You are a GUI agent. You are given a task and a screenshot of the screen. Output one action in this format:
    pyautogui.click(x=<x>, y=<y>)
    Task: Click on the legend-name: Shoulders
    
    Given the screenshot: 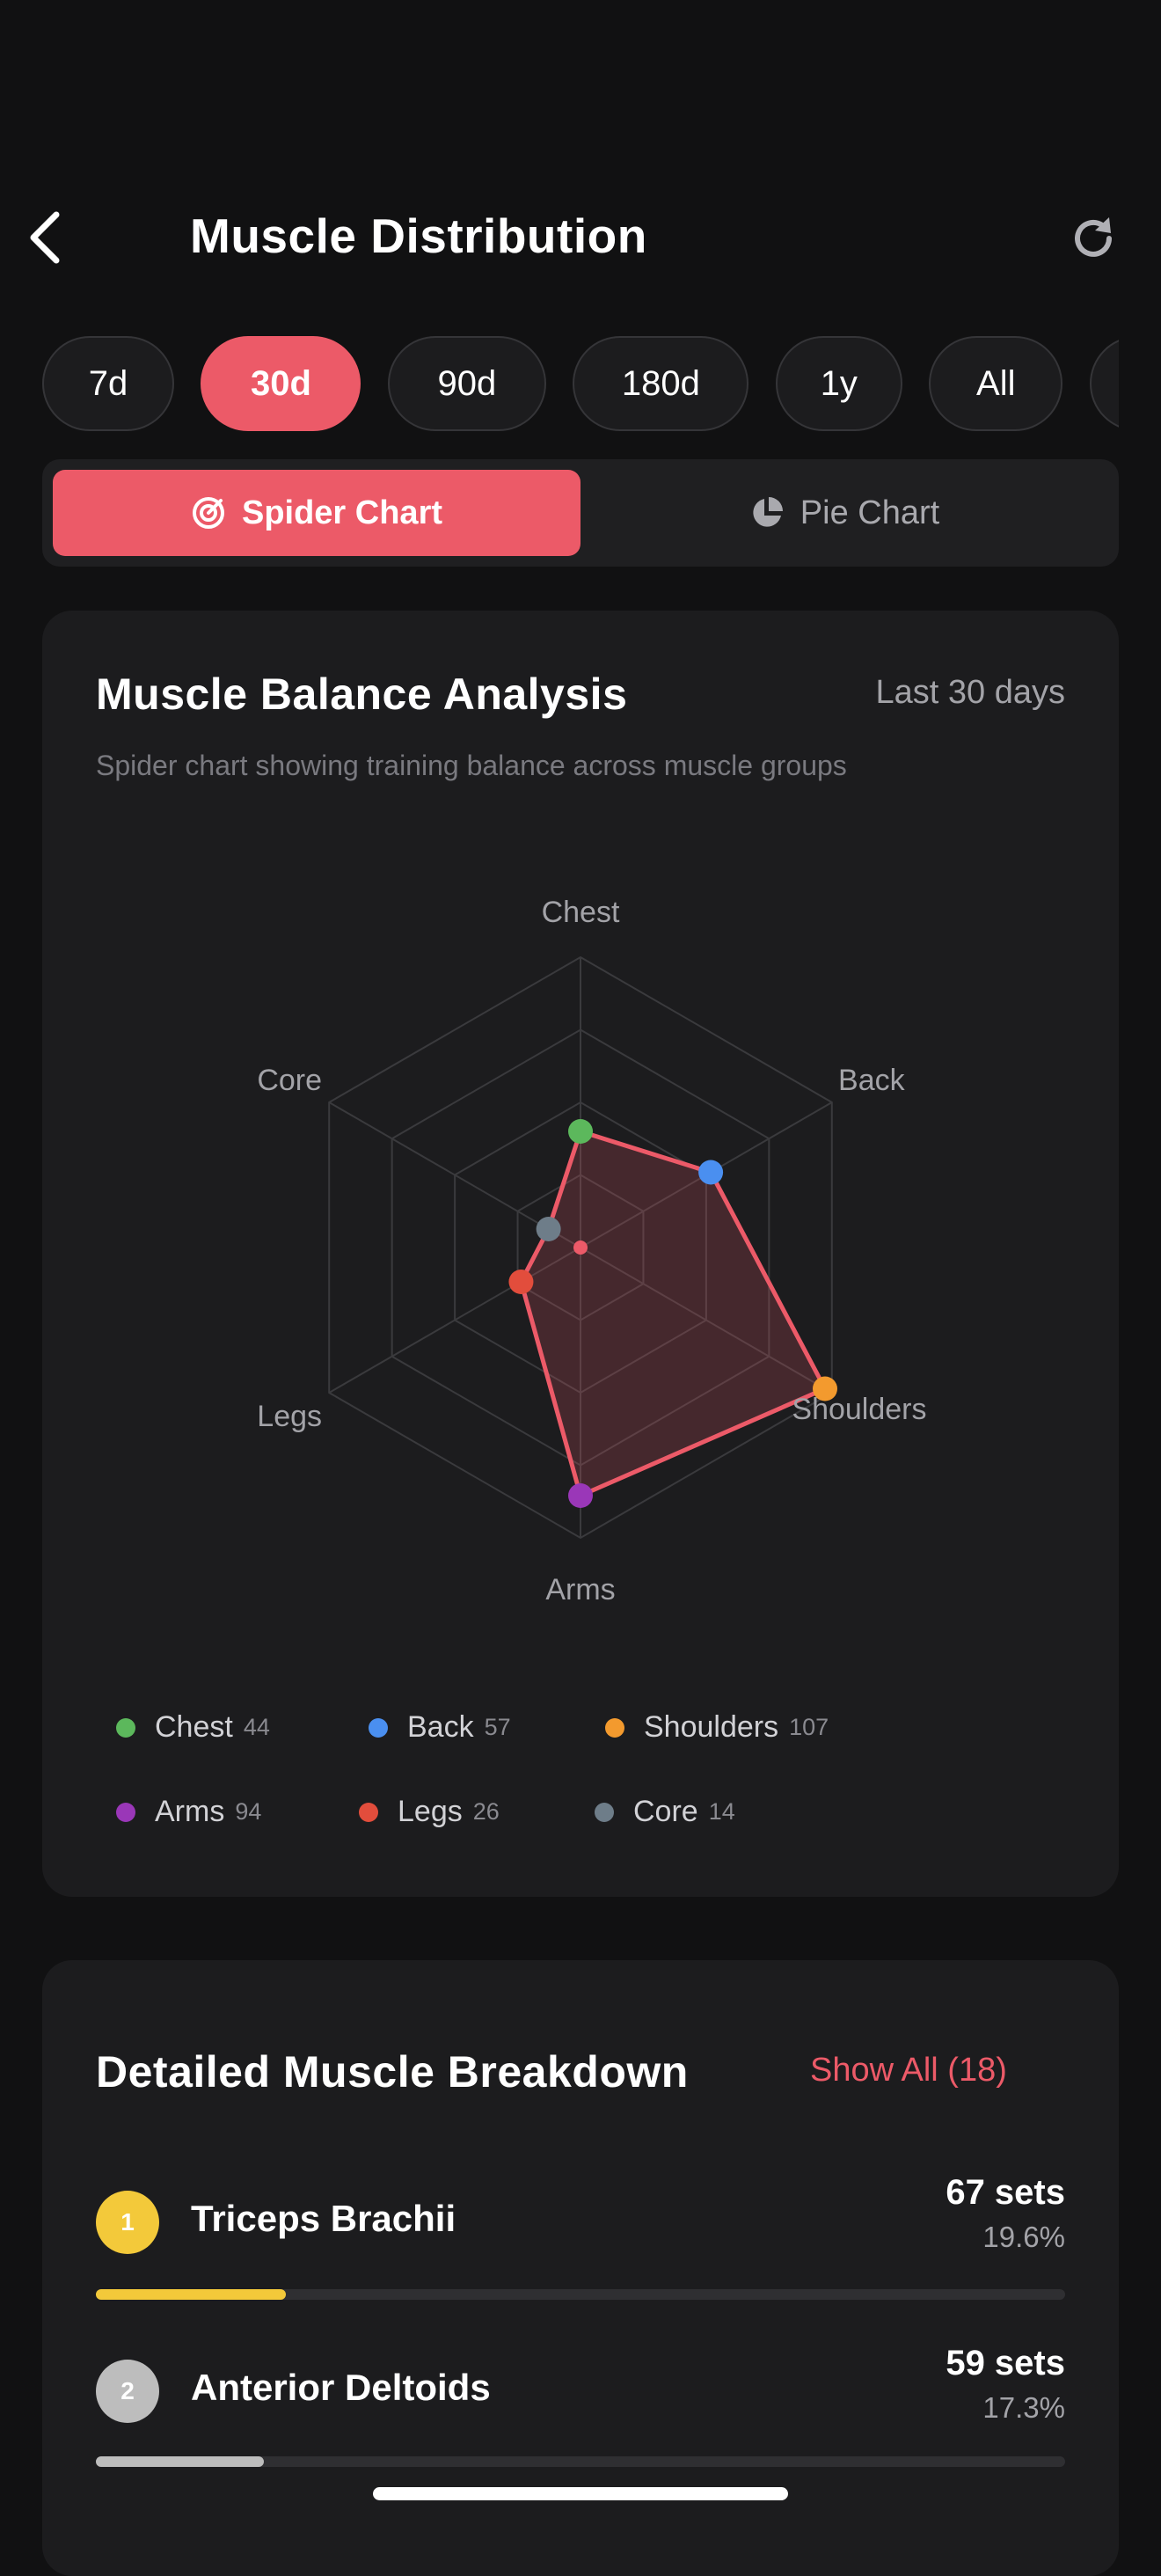 What is the action you would take?
    pyautogui.click(x=711, y=1727)
    